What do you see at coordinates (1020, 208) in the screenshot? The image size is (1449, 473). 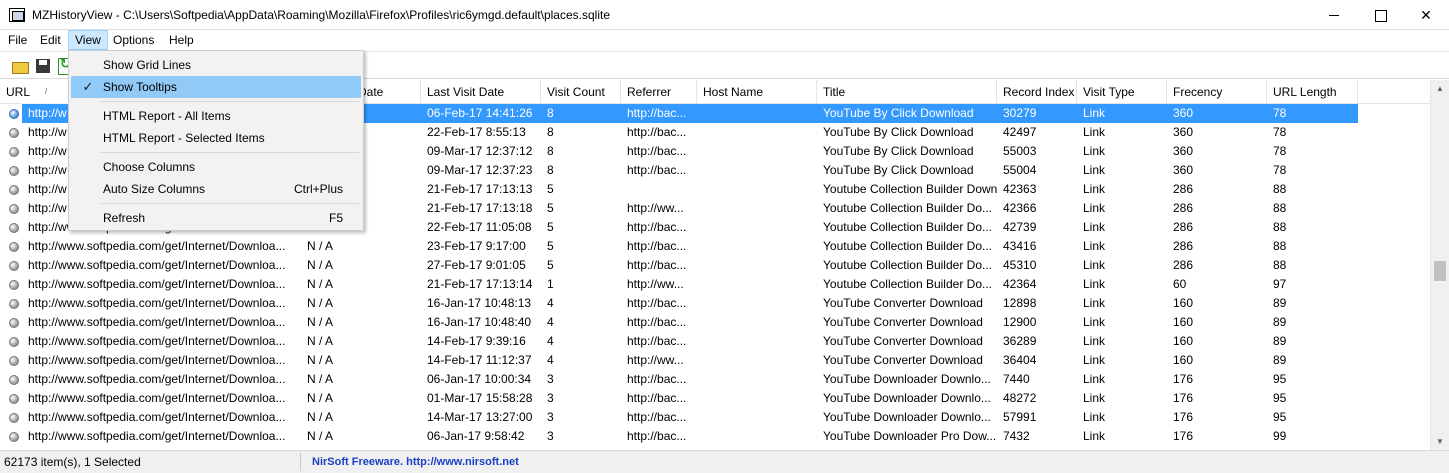 I see `cell-index: 42366` at bounding box center [1020, 208].